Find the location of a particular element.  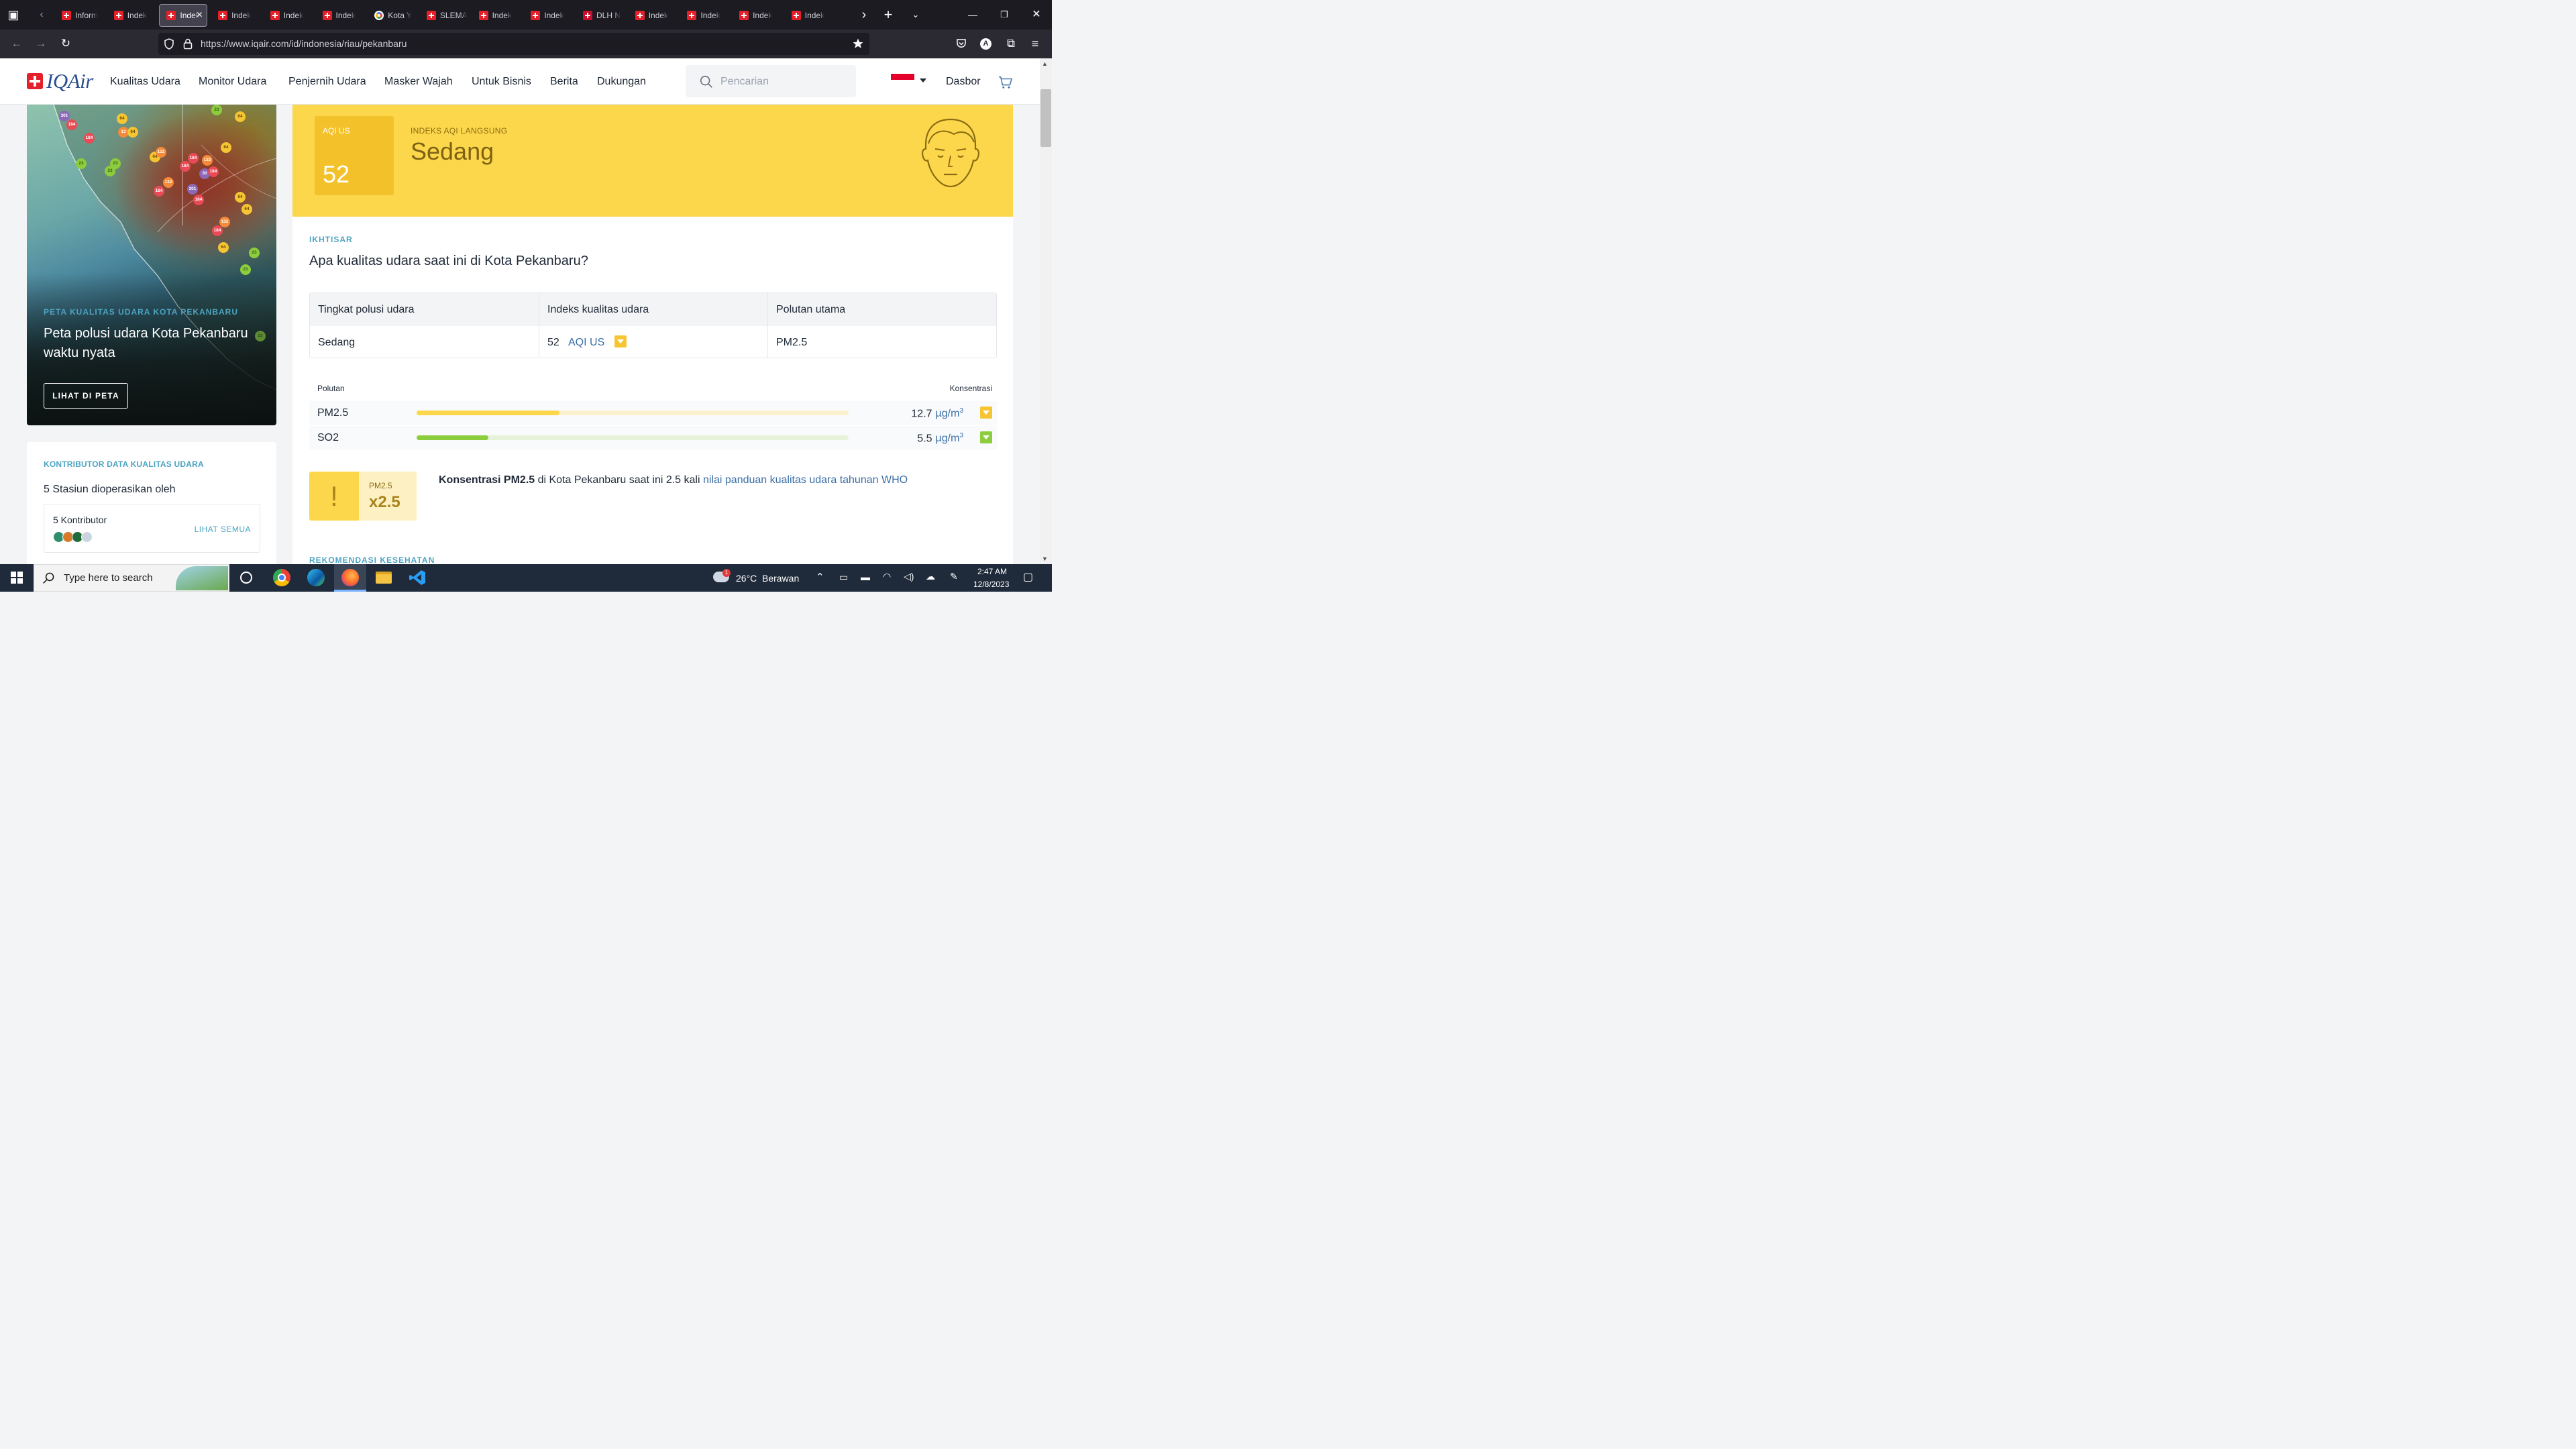

nav-penjernih-udara: Penjernih Udara is located at coordinates (327, 82).